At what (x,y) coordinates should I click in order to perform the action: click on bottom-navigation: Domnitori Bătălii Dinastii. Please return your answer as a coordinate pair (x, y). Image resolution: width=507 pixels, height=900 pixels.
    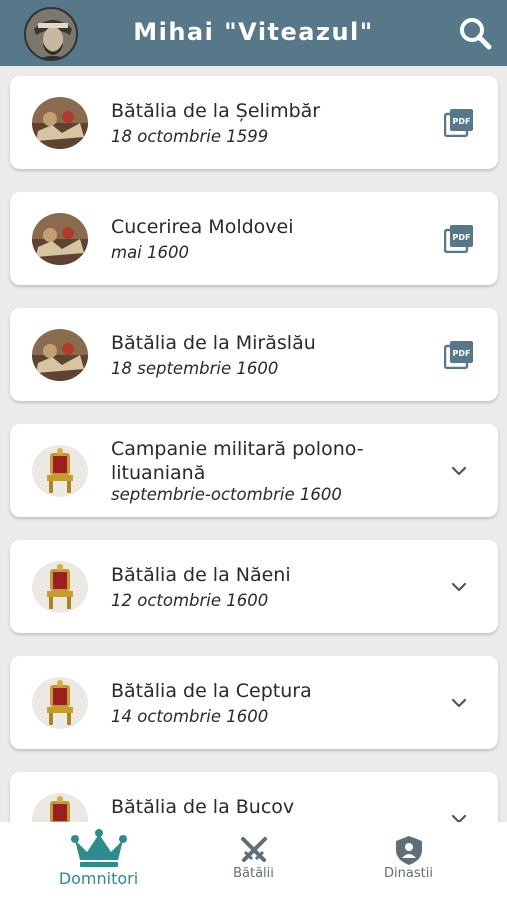
    Looking at the image, I should click on (253, 861).